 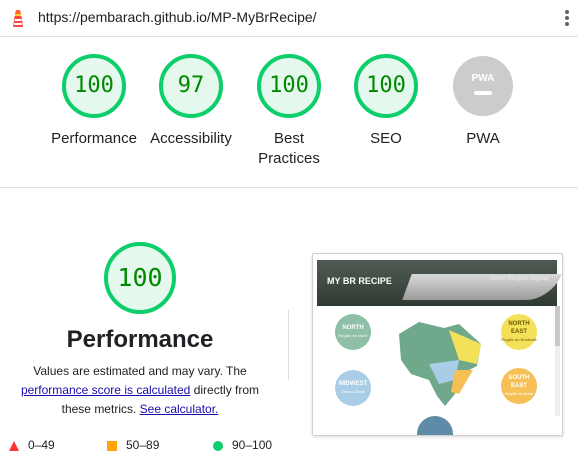 What do you see at coordinates (483, 78) in the screenshot?
I see `pwa-badge-text: PWA` at bounding box center [483, 78].